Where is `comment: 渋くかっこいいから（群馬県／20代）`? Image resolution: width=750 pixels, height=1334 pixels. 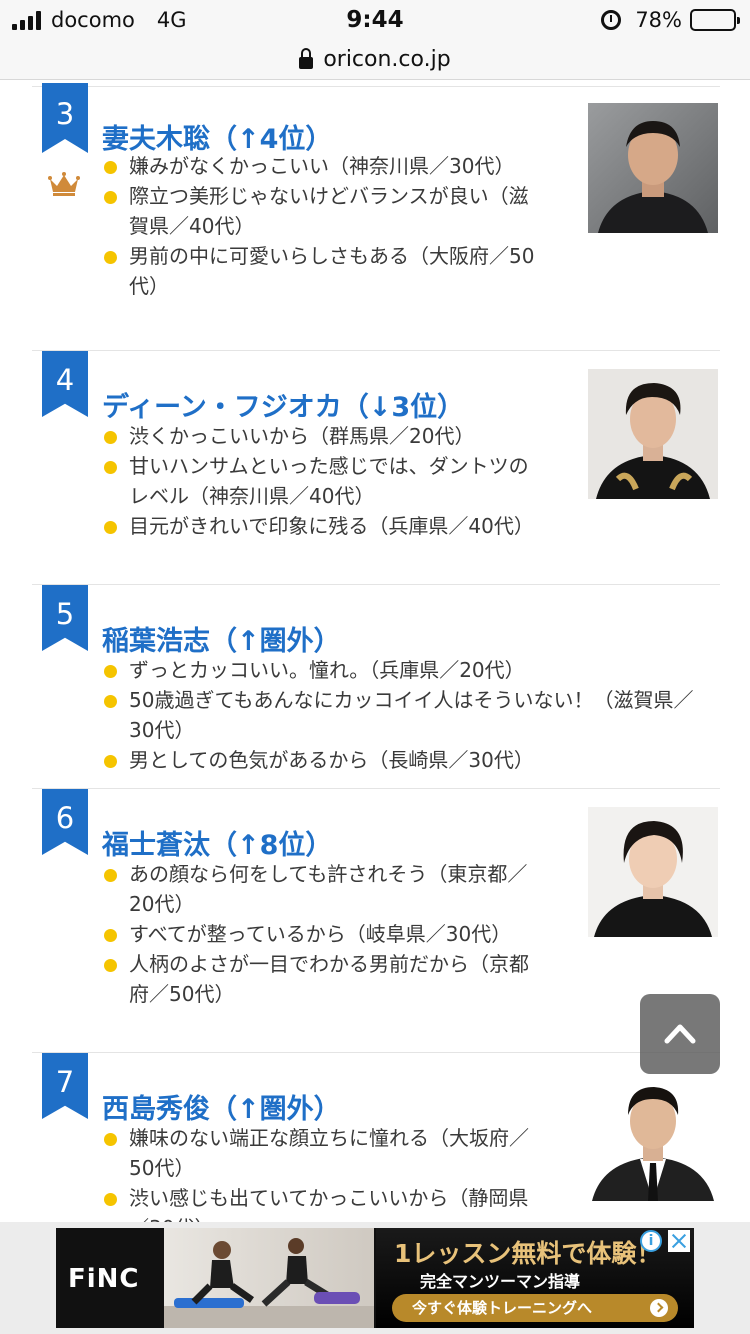
comment: 渋くかっこいいから（群馬県／20代） is located at coordinates (322, 436).